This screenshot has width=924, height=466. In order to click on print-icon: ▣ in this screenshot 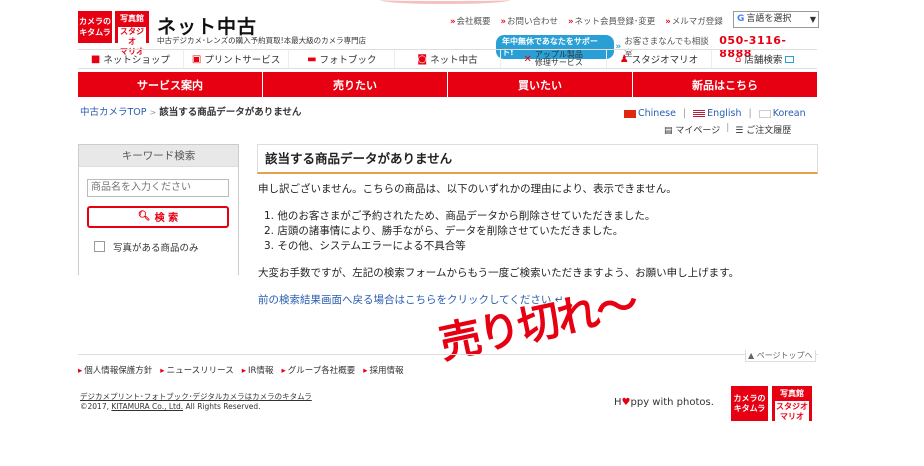, I will do `click(196, 59)`.